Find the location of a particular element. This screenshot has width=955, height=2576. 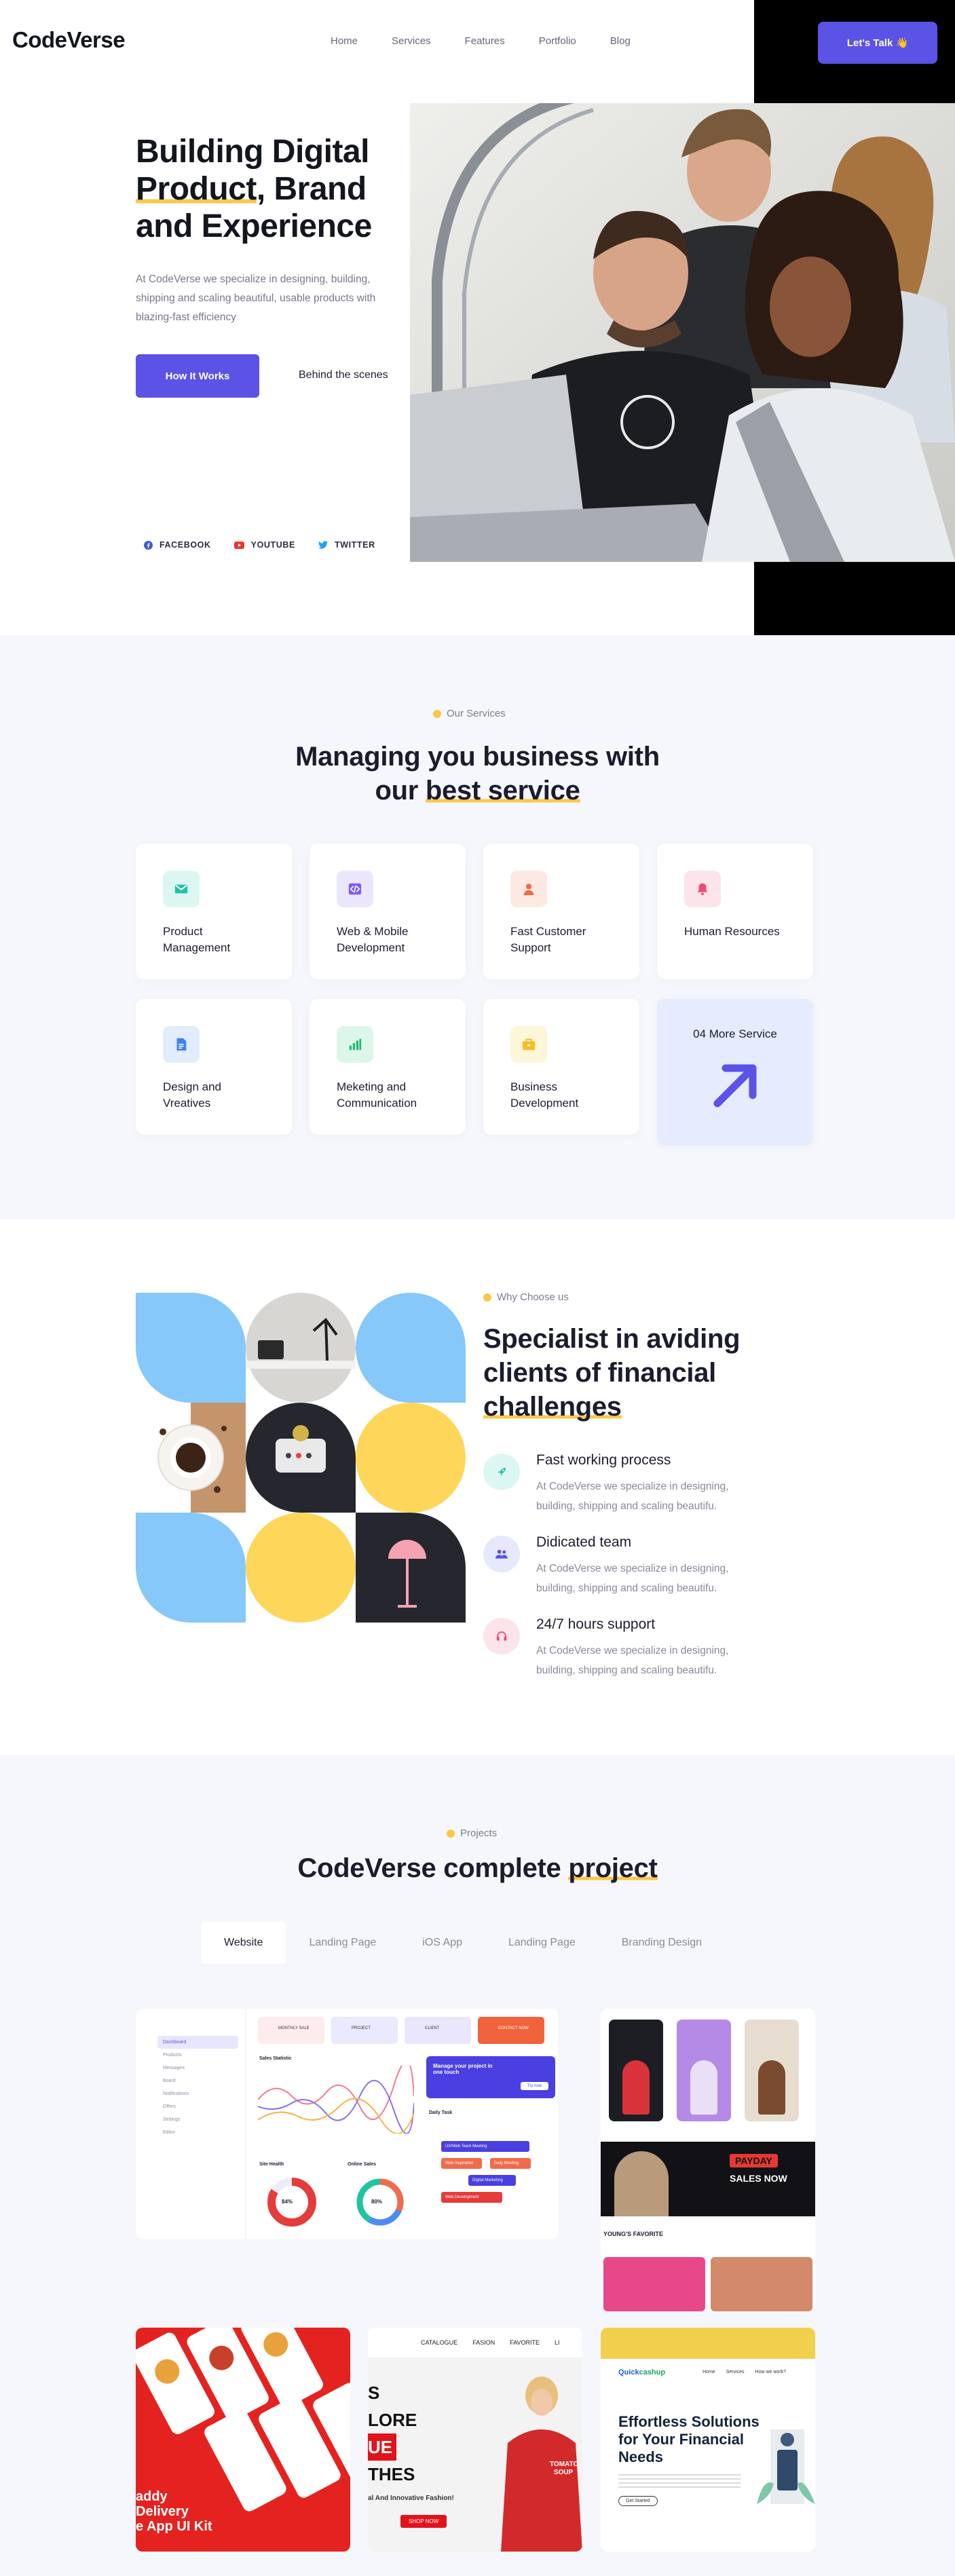

eyebrow-dot-icon is located at coordinates (451, 1834).